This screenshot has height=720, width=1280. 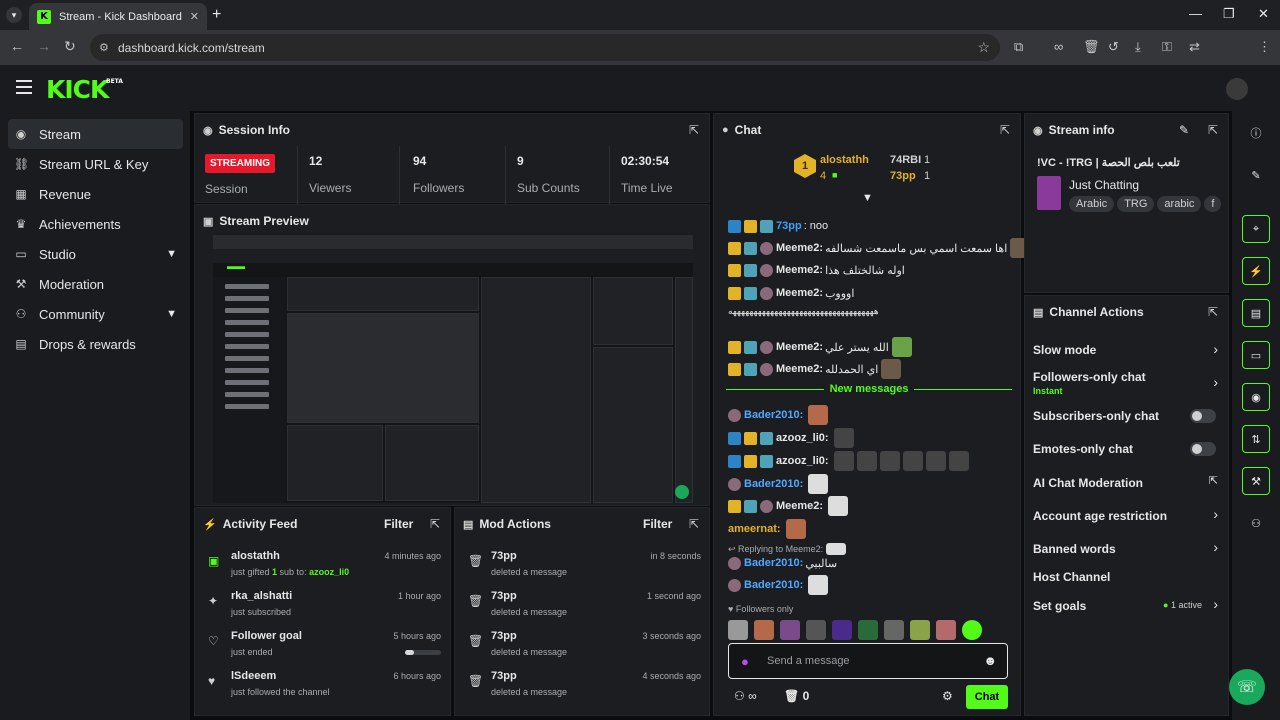 I want to click on account-age-row: Account age restriction, so click(x=1127, y=516).